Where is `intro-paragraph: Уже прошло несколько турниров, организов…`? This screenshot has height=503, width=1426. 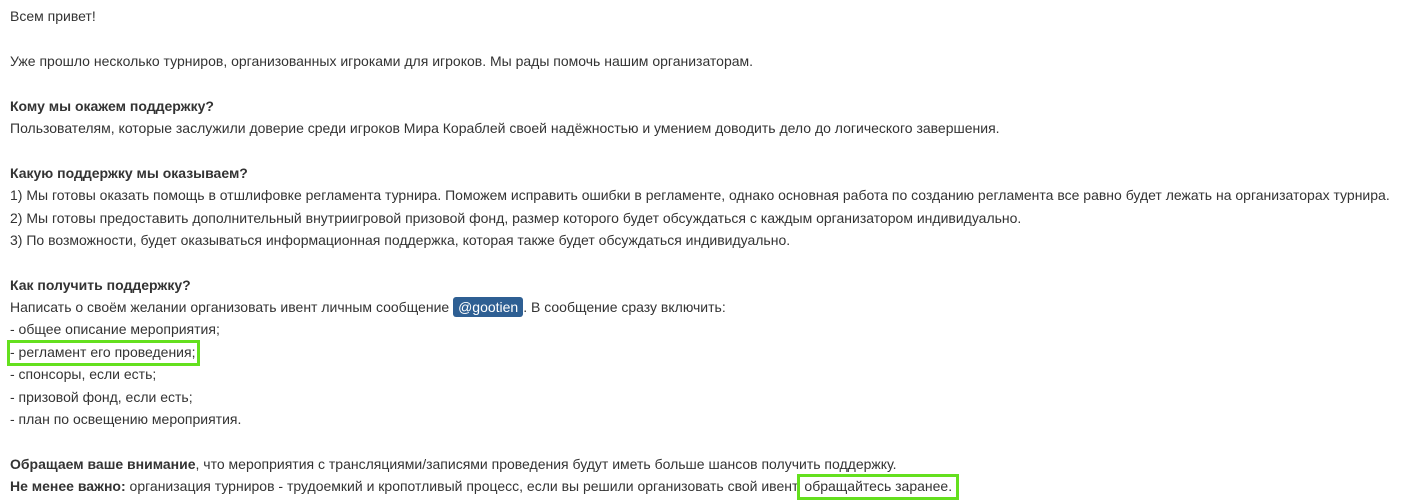
intro-paragraph: Уже прошло несколько турниров, организов… is located at coordinates (382, 60).